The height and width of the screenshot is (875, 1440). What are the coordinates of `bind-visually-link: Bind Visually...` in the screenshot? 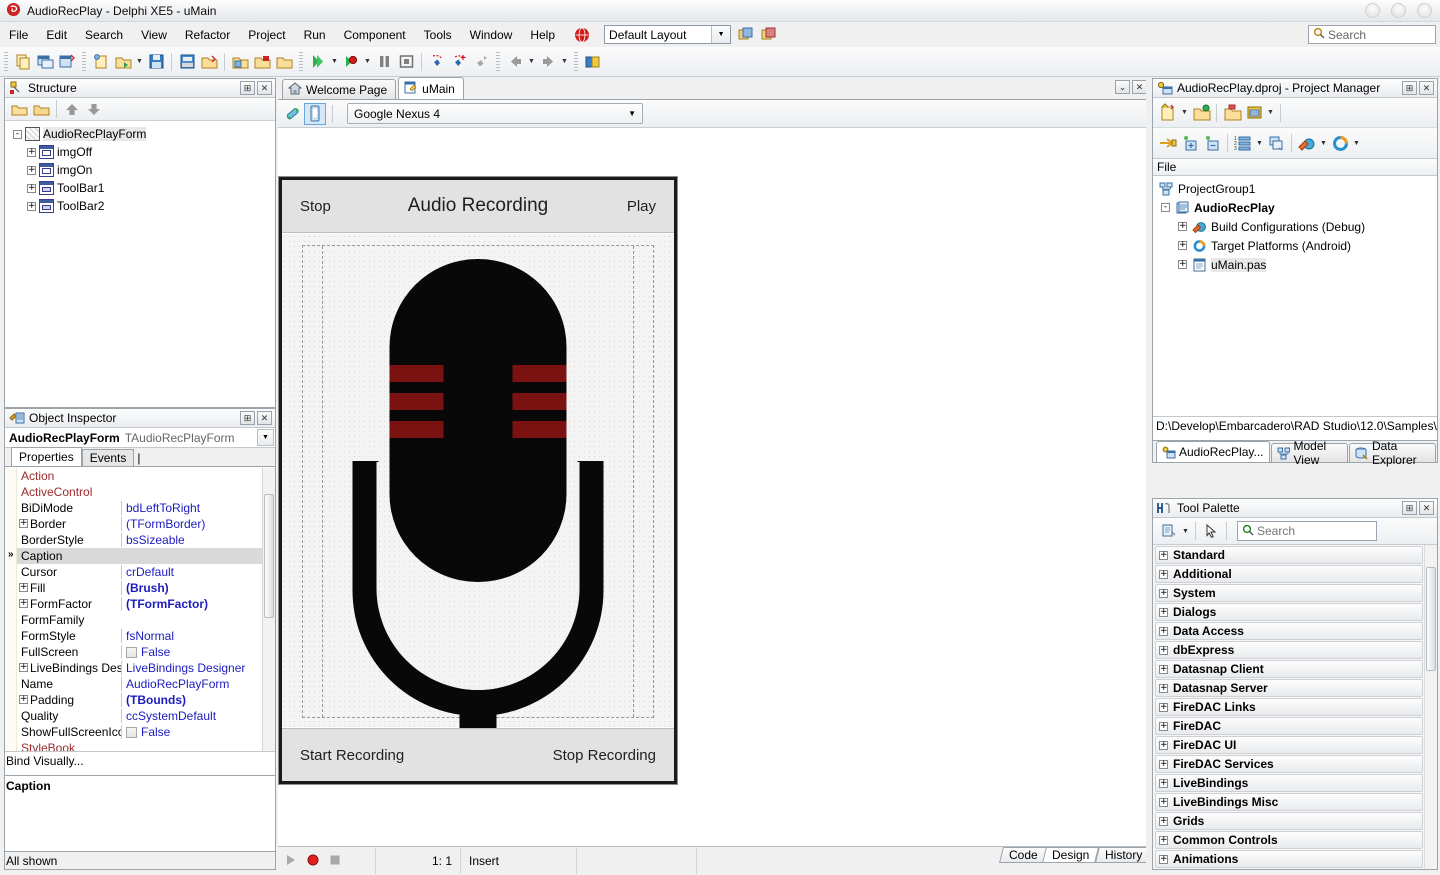 It's located at (140, 763).